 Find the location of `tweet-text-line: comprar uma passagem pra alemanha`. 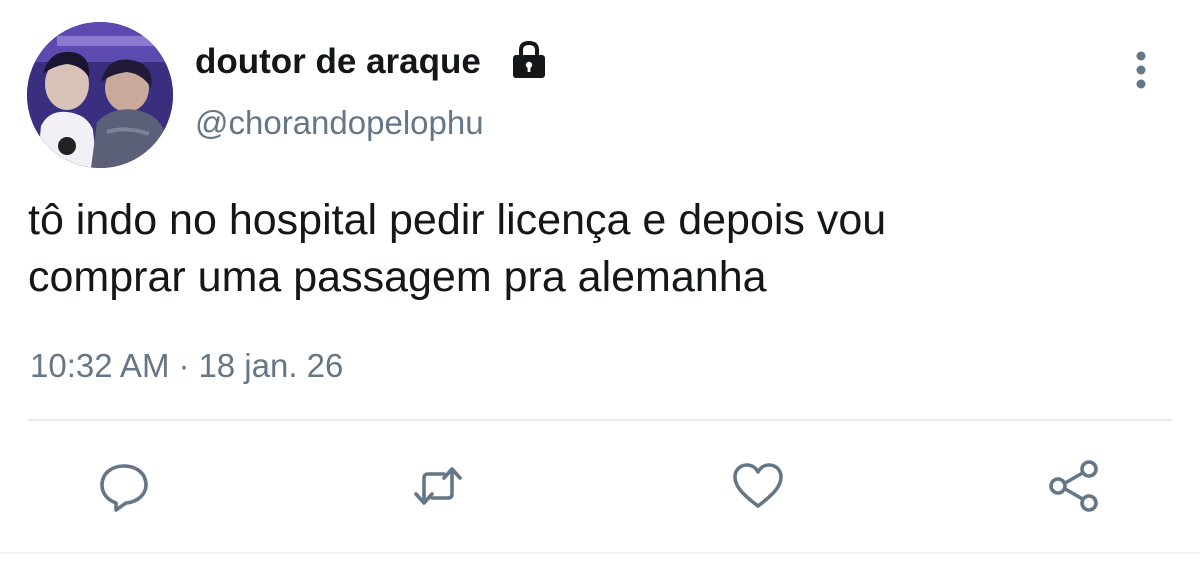

tweet-text-line: comprar uma passagem pra alemanha is located at coordinates (397, 277).